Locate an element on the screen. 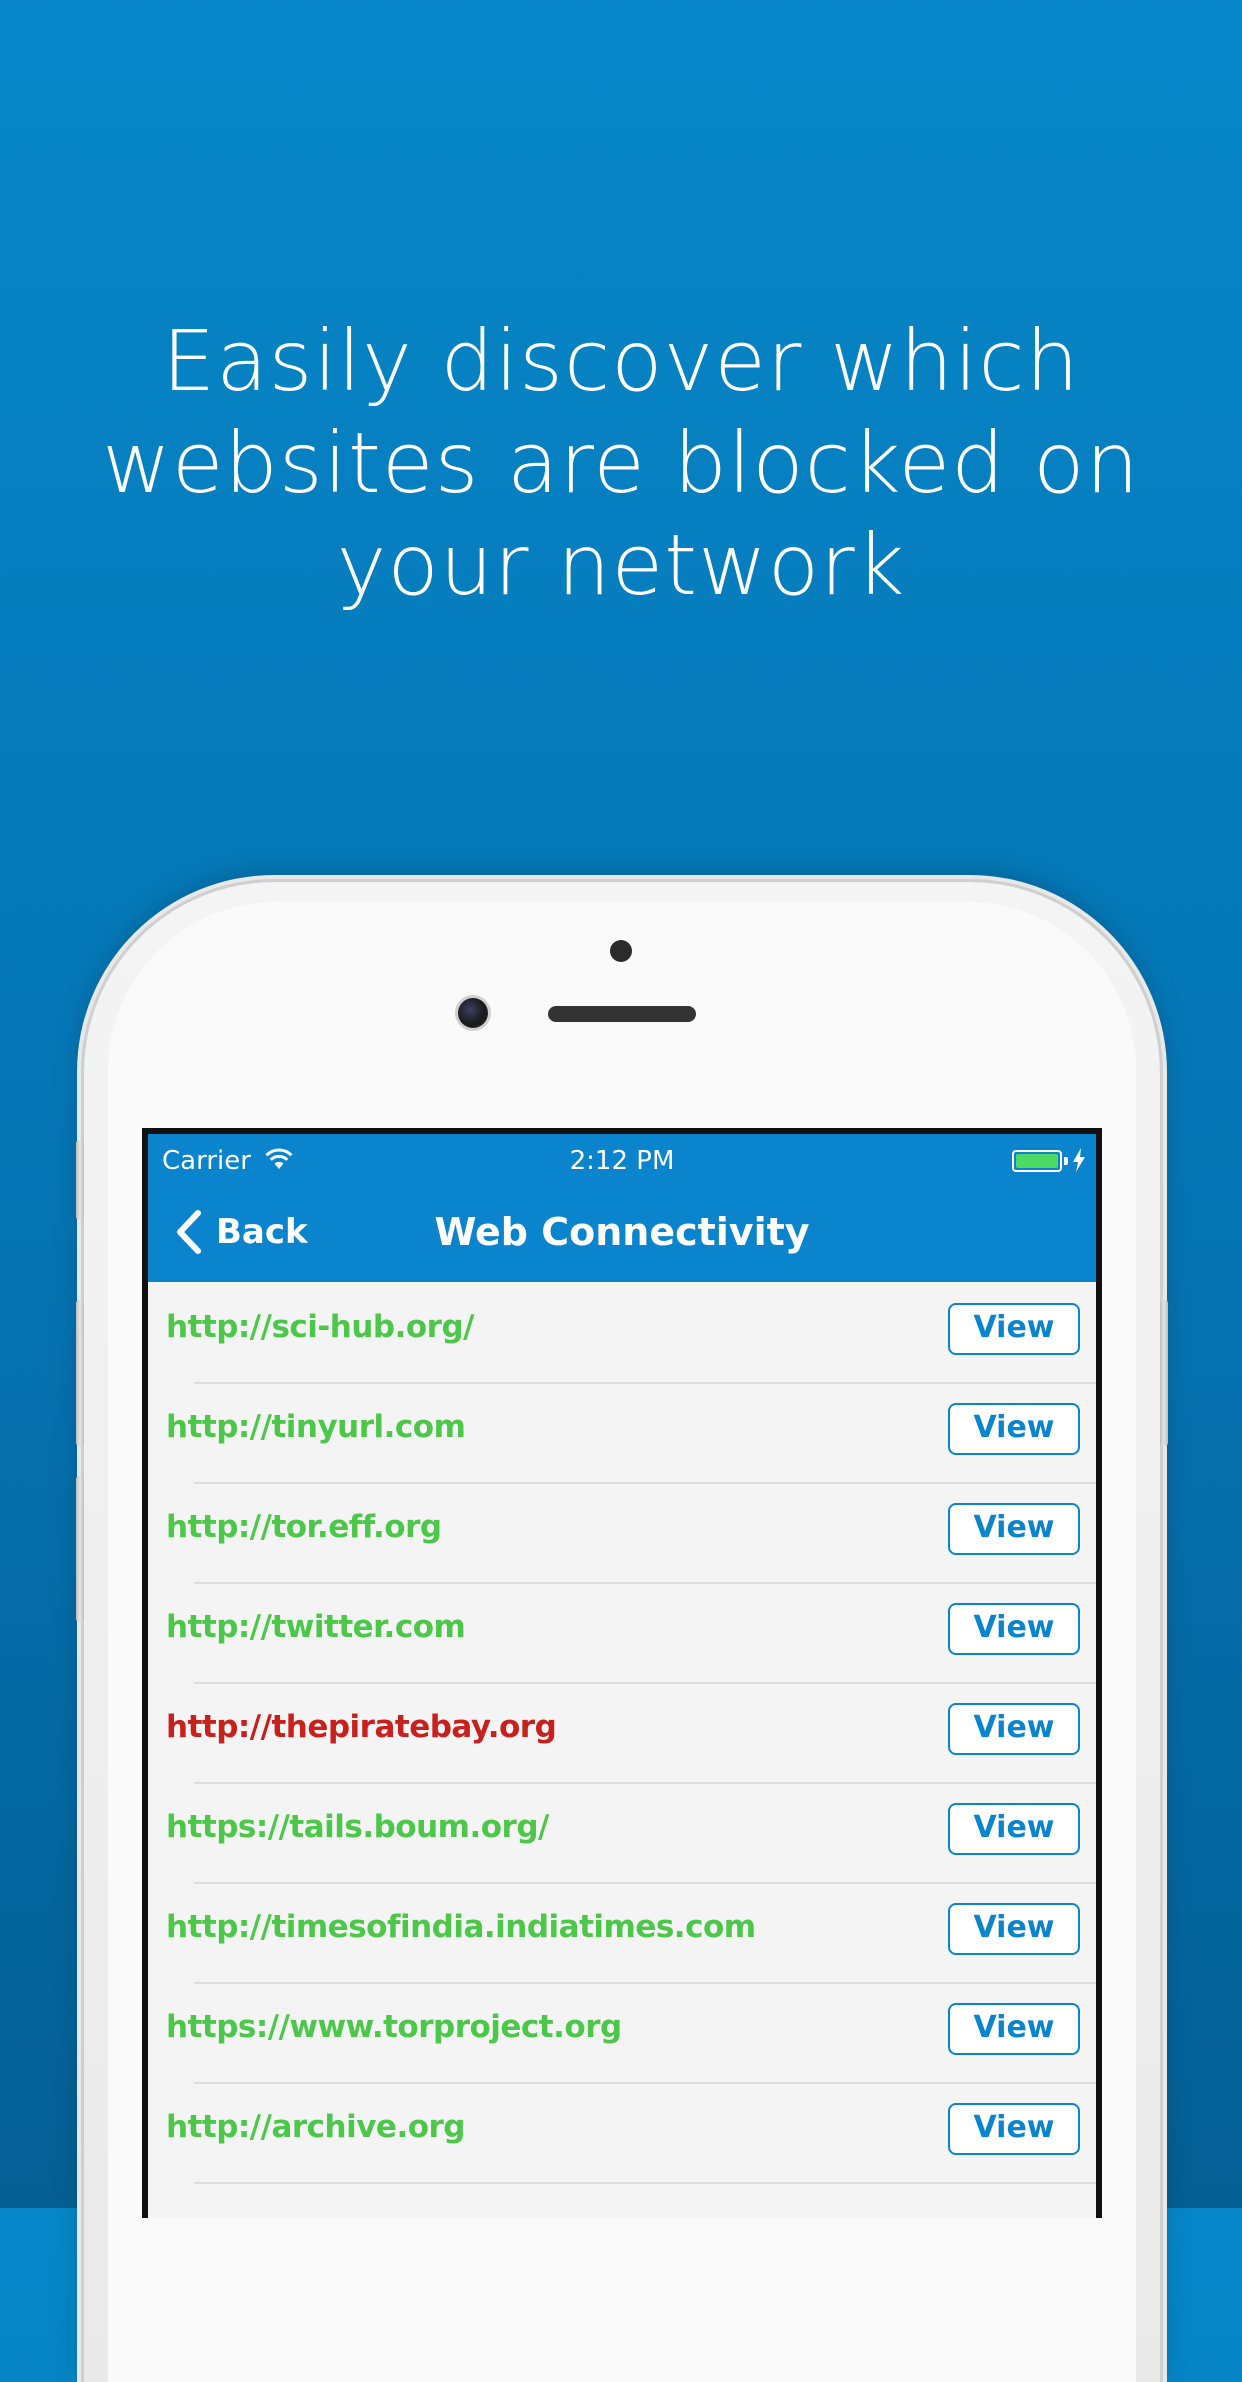 This screenshot has width=1242, height=2382. phone-power-button is located at coordinates (1164, 1373).